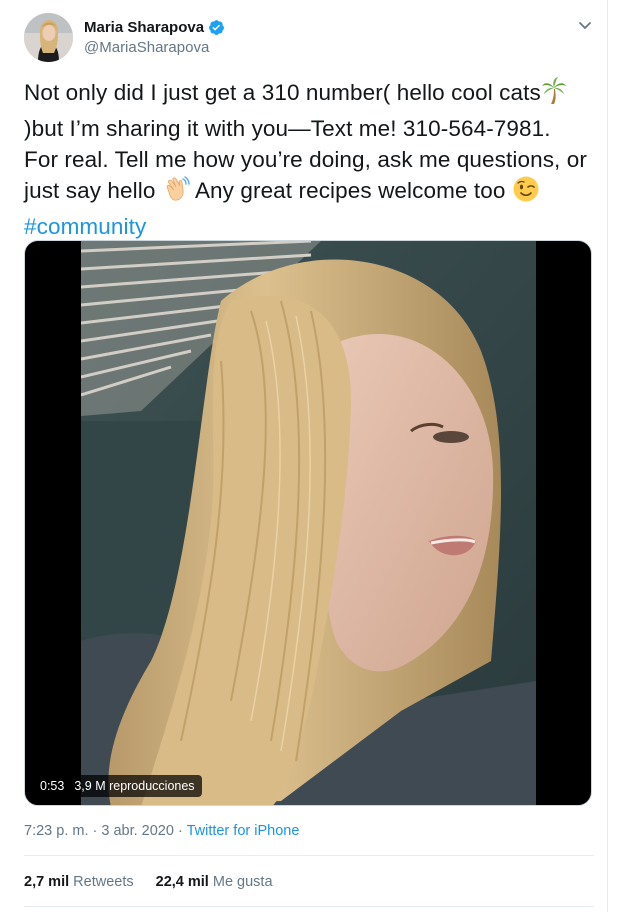 This screenshot has width=618, height=912. I want to click on verified-badge-icon, so click(216, 27).